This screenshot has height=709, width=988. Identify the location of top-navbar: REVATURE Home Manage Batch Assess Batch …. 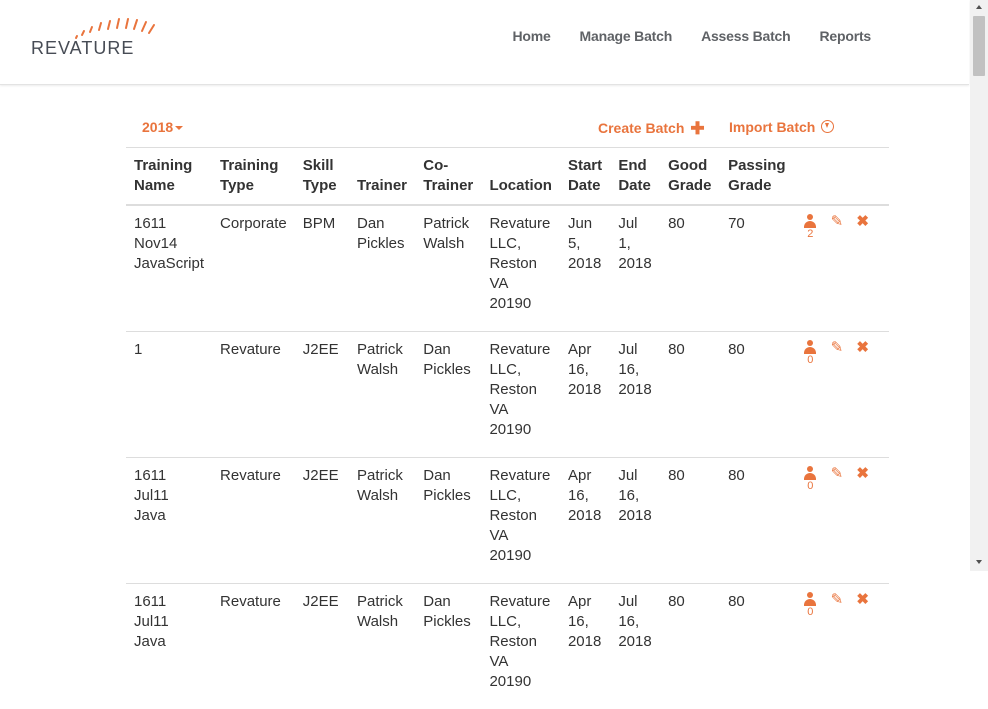
(484, 42).